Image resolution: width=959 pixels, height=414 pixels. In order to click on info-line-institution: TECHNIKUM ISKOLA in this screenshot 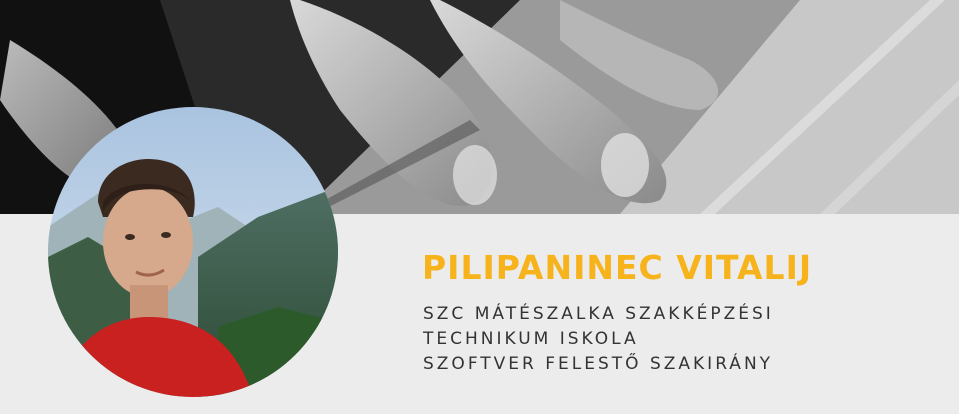, I will do `click(531, 339)`.